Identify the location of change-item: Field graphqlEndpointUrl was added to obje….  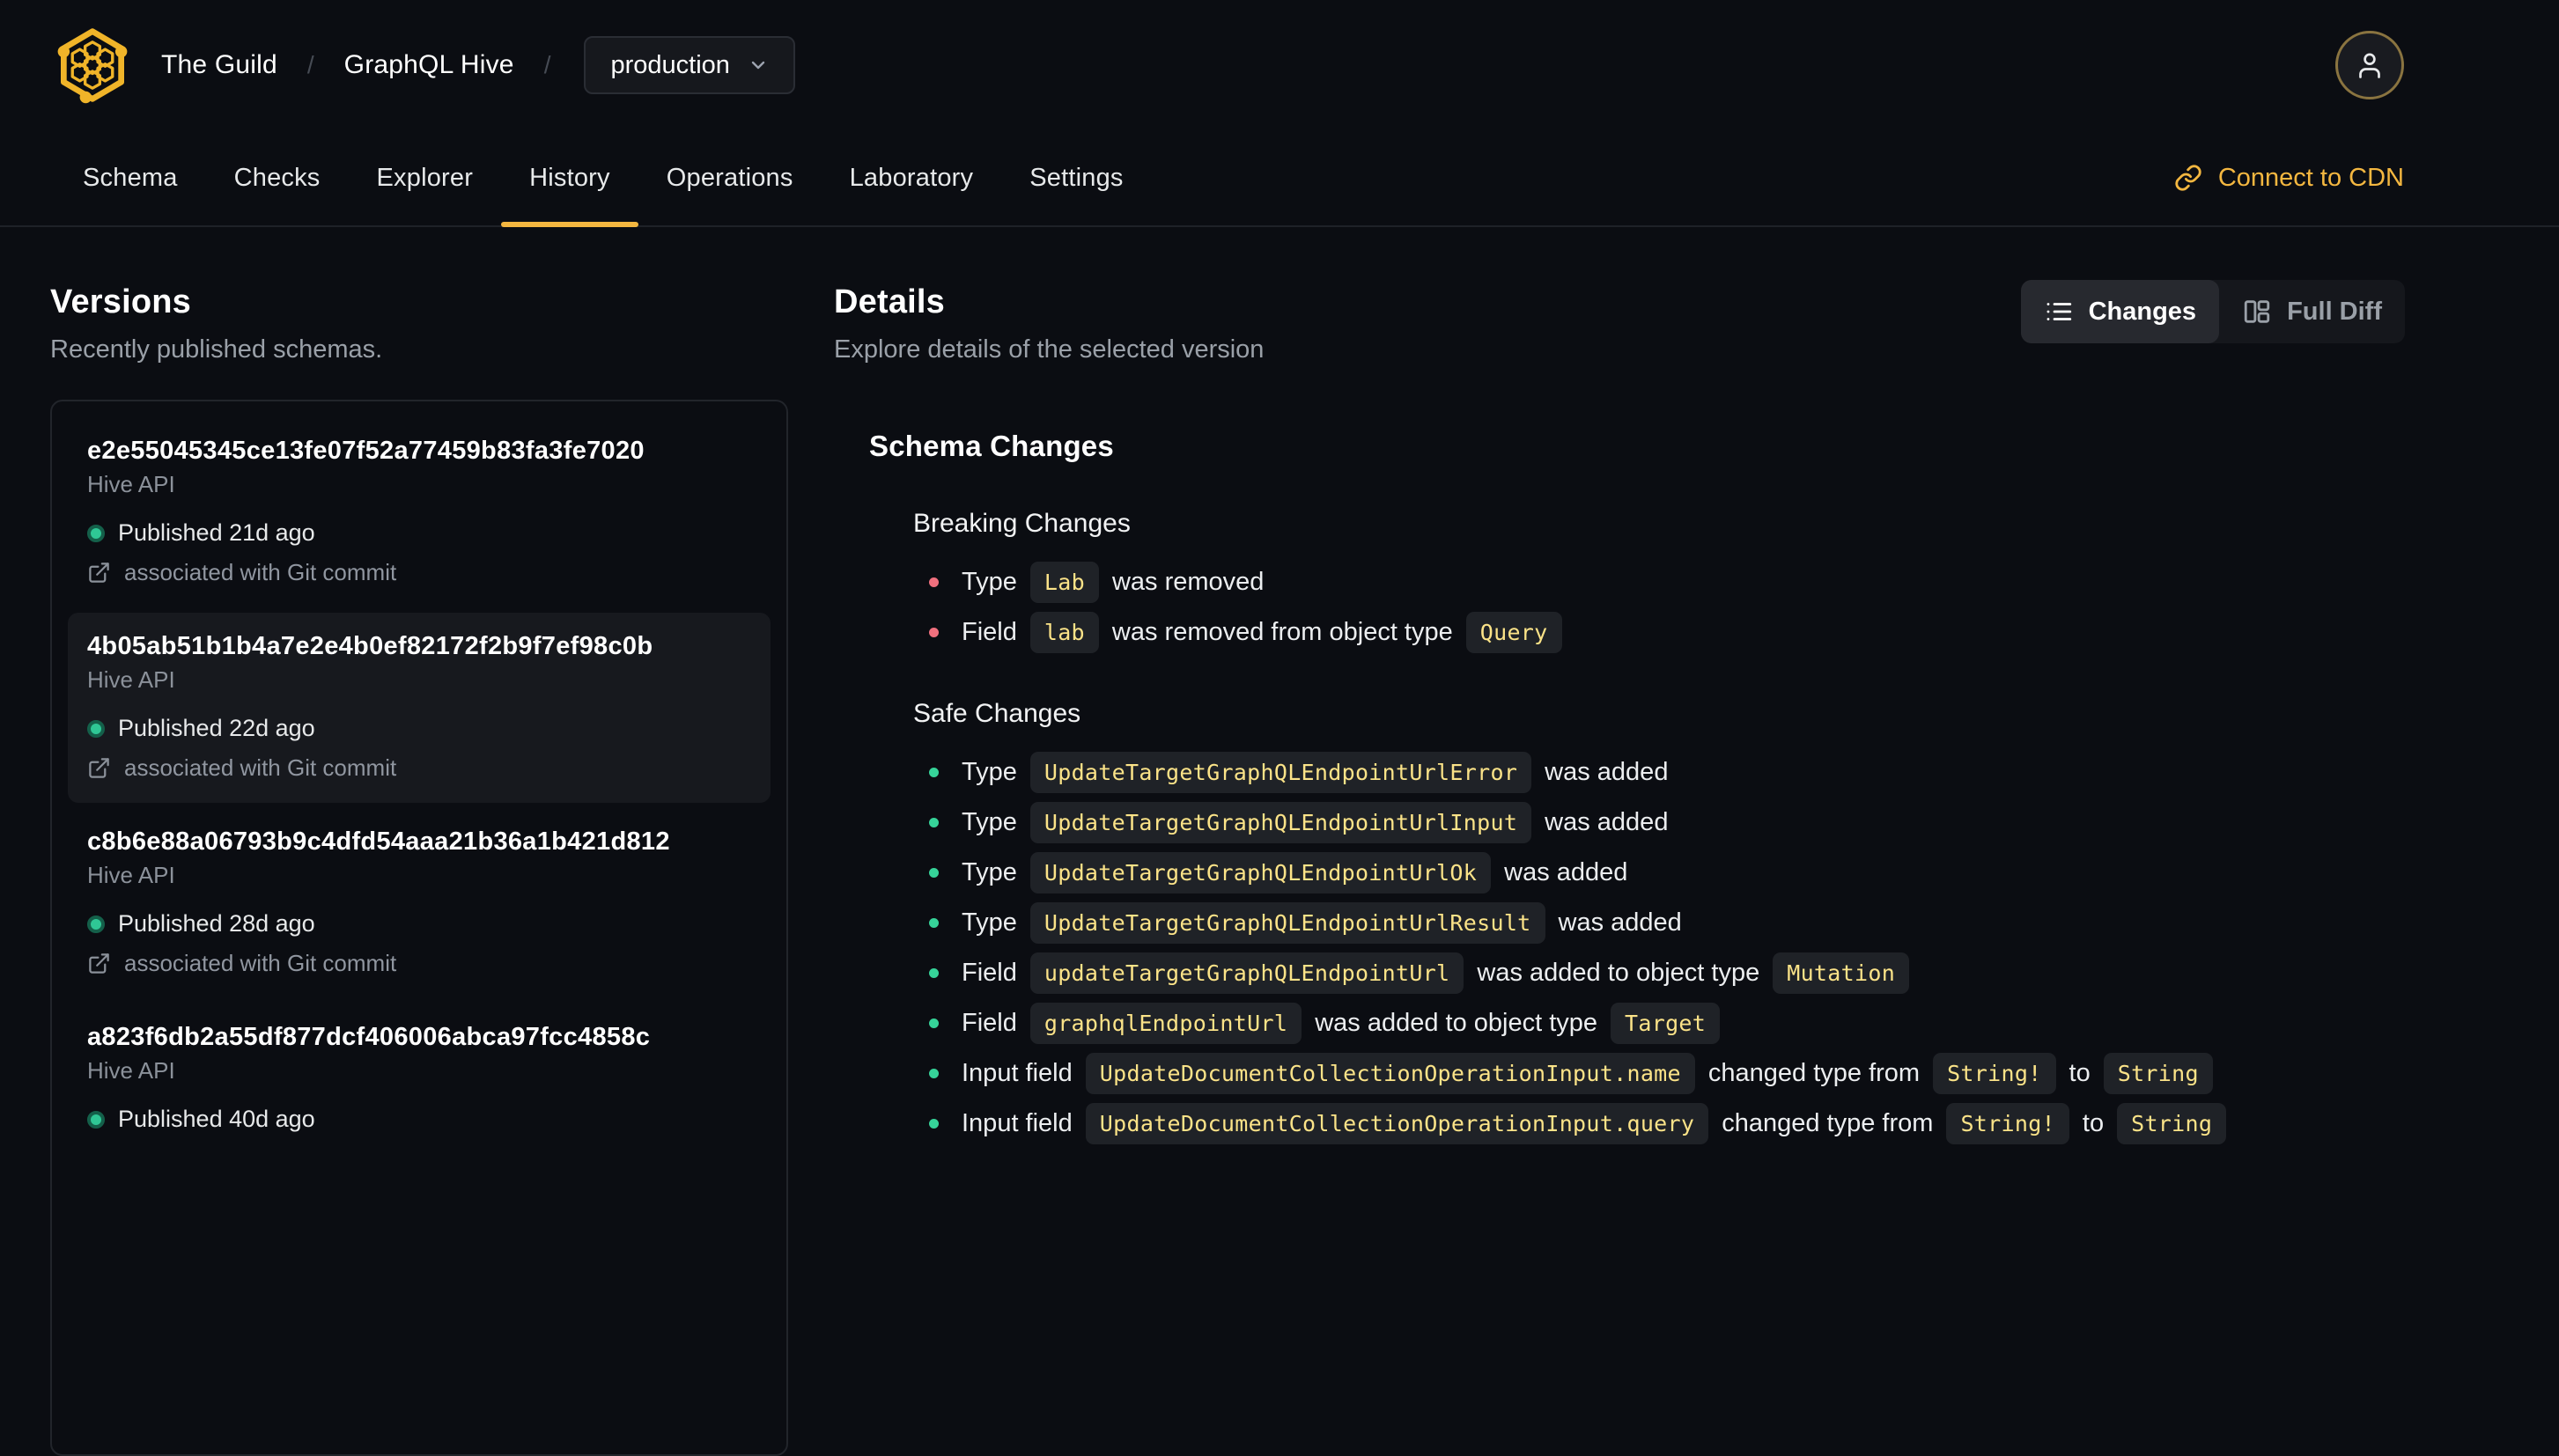
(1667, 1024).